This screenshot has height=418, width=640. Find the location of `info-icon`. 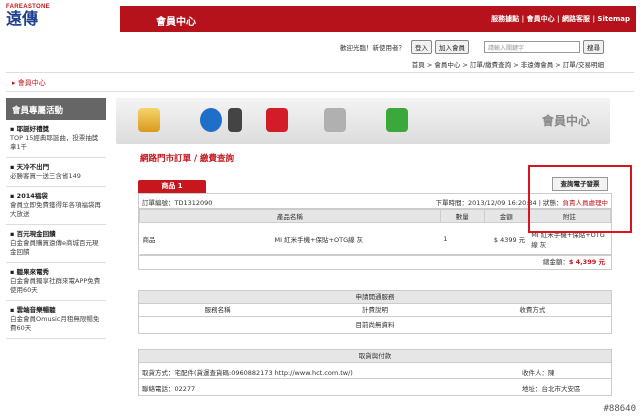

info-icon is located at coordinates (211, 120).